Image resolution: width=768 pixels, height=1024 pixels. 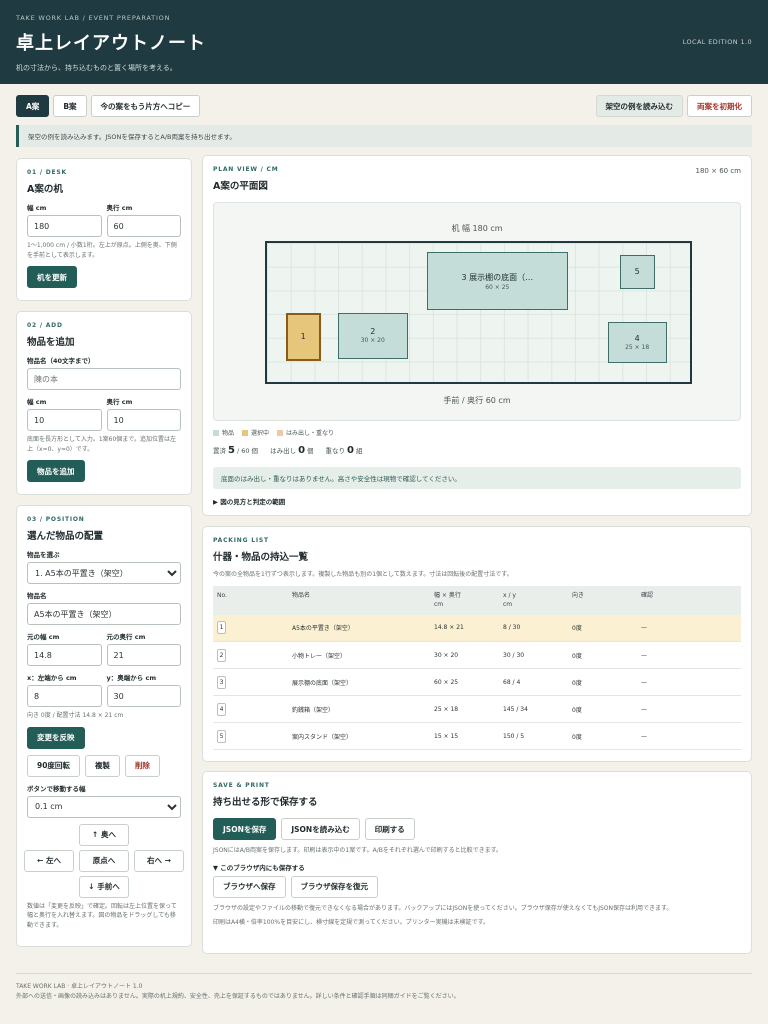 What do you see at coordinates (464, 709) in the screenshot?
I see `cell-size: 25 × 18` at bounding box center [464, 709].